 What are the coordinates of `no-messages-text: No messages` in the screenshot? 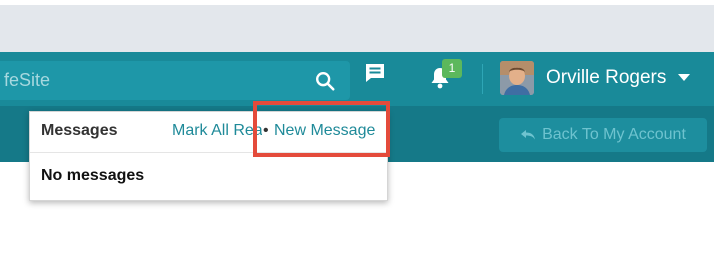 It's located at (93, 175).